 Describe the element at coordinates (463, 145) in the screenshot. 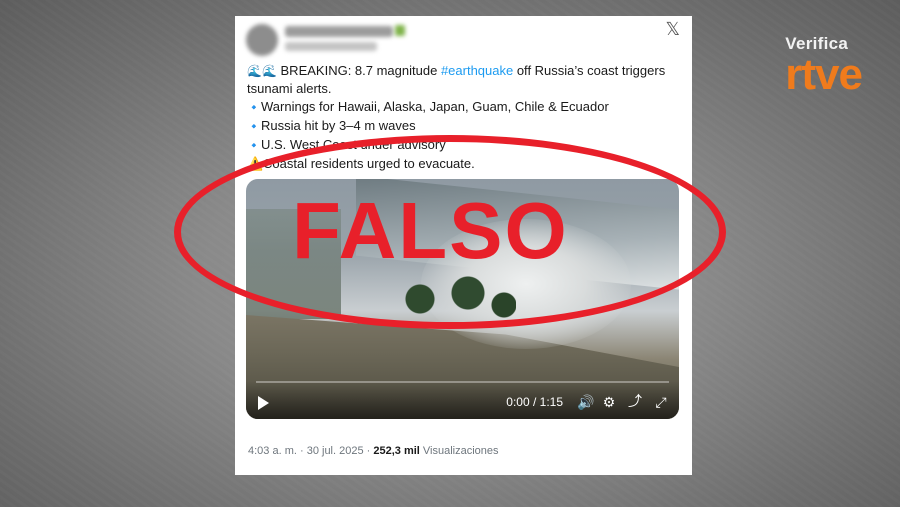

I see `bullet-us: 🔹U.S. West Coast under advisory` at that location.